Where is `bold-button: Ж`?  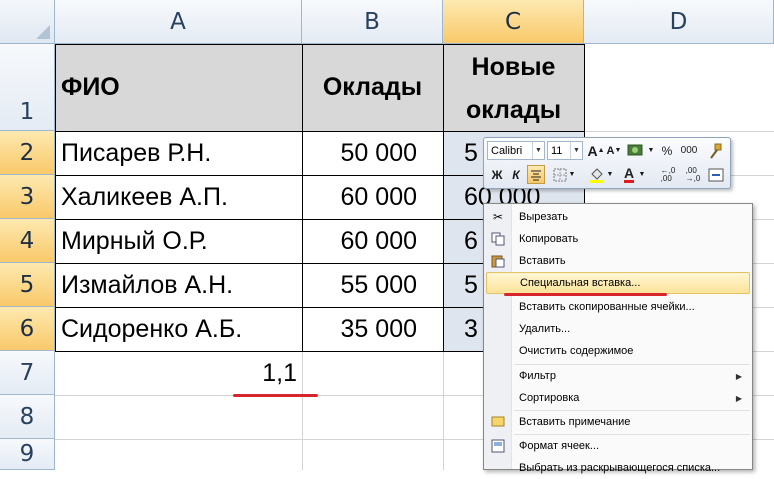 bold-button: Ж is located at coordinates (497, 174).